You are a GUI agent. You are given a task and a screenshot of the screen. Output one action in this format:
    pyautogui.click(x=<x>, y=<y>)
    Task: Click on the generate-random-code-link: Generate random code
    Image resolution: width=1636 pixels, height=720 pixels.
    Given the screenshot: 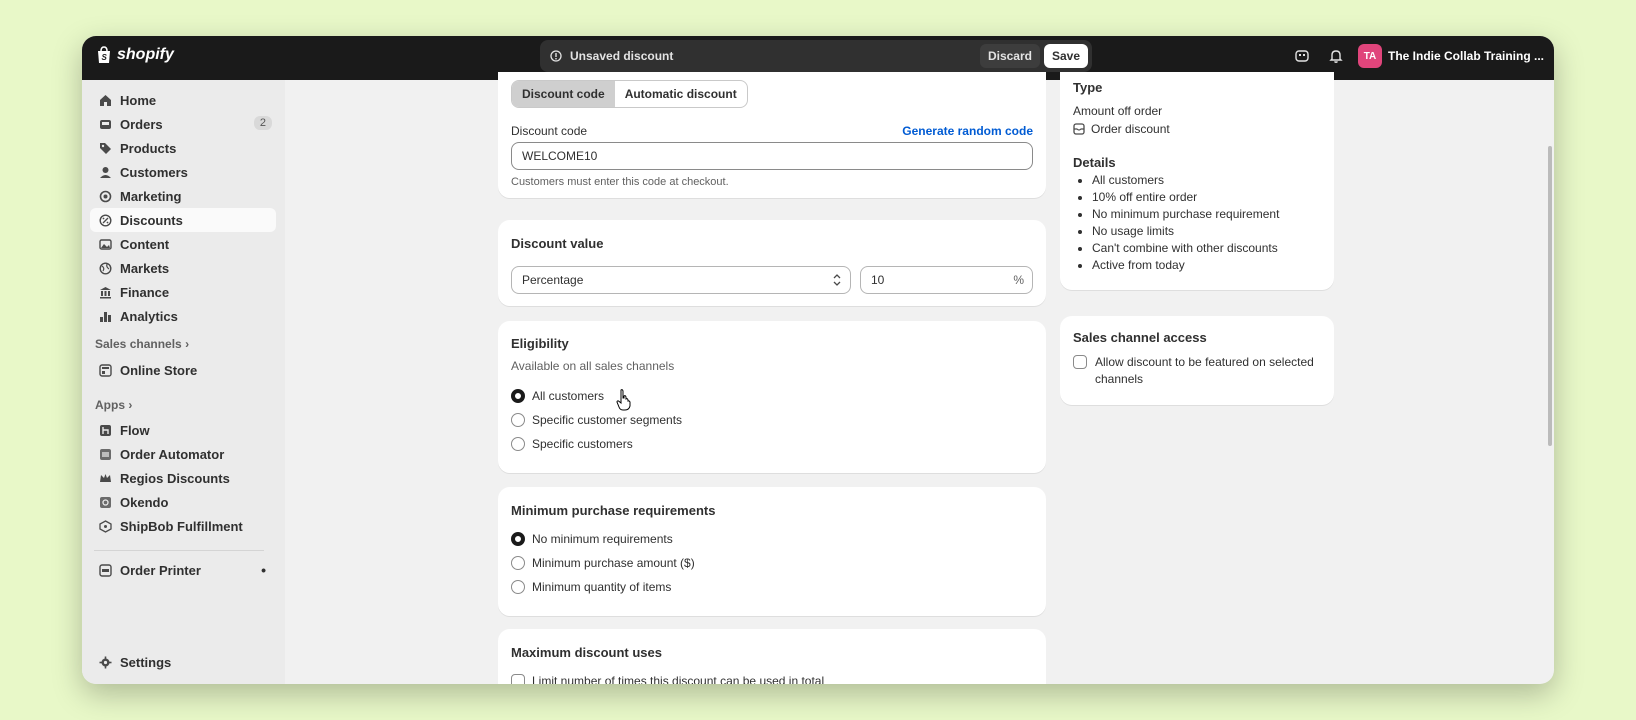 What is the action you would take?
    pyautogui.click(x=967, y=131)
    